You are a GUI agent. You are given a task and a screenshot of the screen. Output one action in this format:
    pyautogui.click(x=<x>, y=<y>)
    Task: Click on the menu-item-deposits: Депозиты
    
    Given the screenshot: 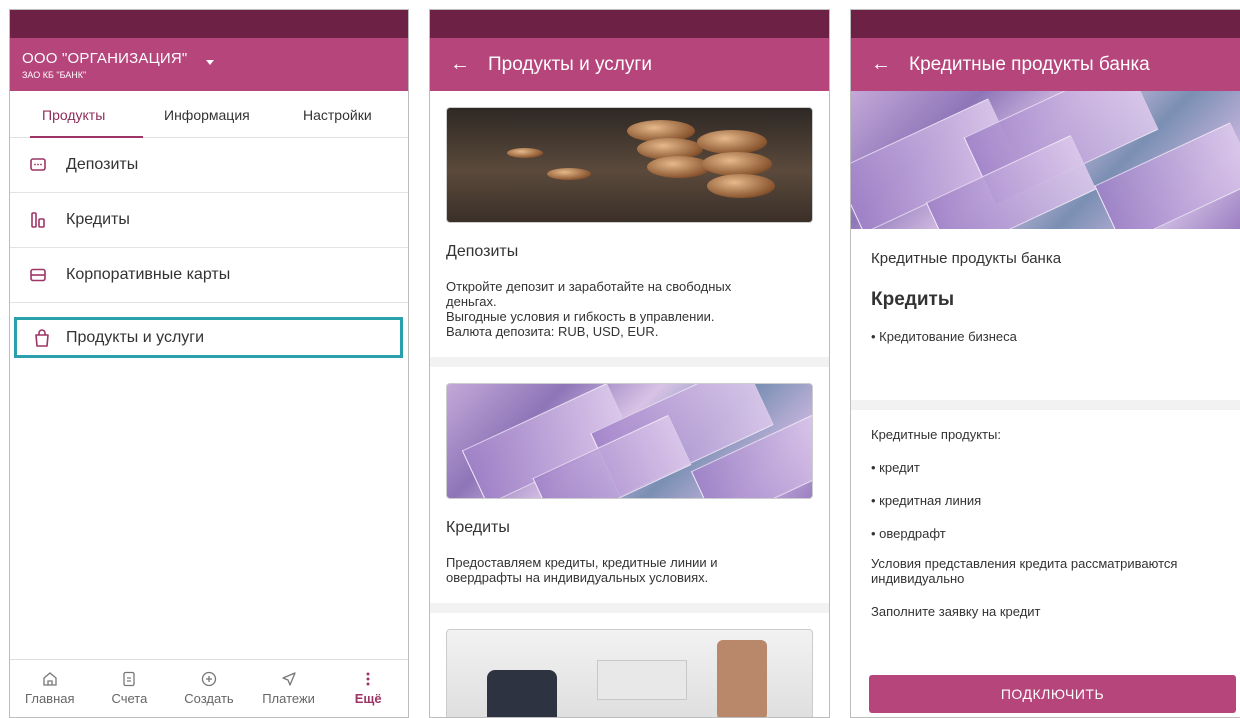 What is the action you would take?
    pyautogui.click(x=209, y=165)
    